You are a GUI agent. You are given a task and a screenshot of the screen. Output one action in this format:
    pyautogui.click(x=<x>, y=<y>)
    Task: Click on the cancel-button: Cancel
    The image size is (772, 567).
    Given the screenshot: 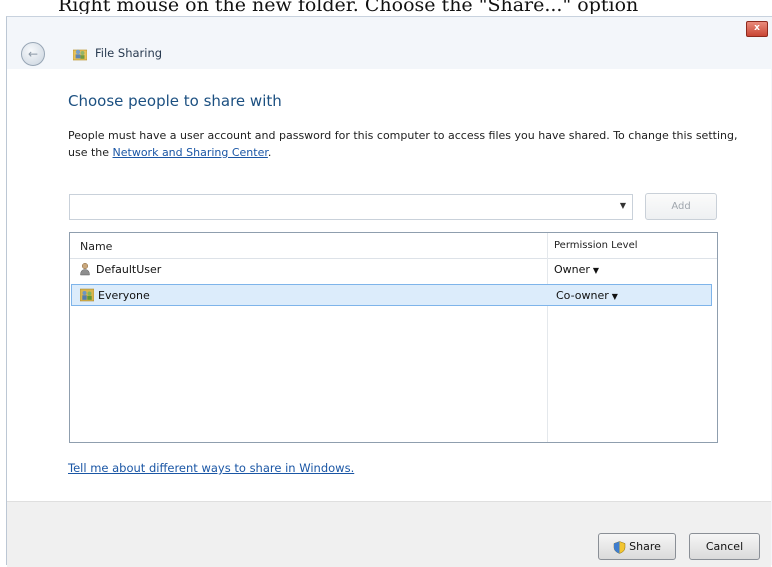 What is the action you would take?
    pyautogui.click(x=724, y=546)
    